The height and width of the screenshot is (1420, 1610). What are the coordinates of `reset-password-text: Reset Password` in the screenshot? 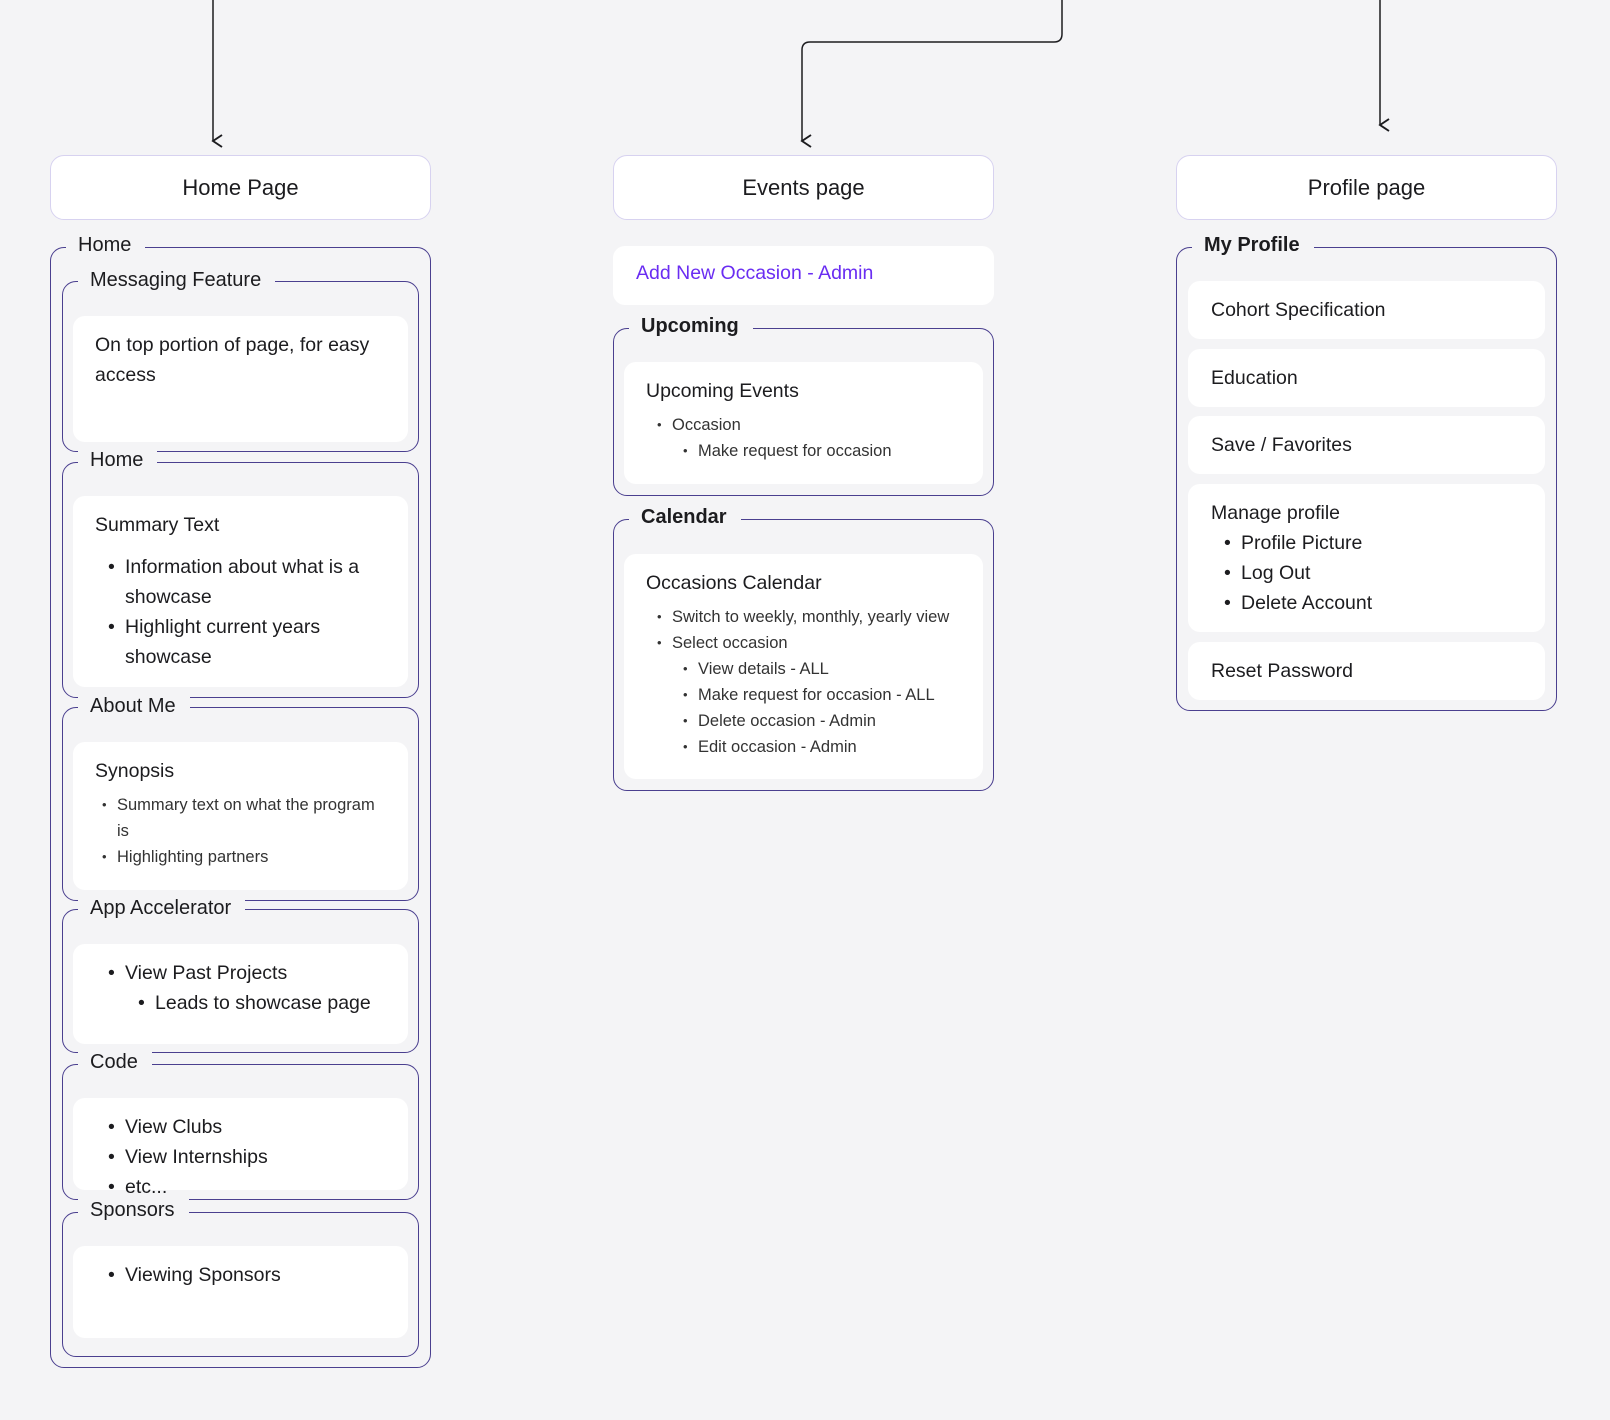 It's located at (1282, 671).